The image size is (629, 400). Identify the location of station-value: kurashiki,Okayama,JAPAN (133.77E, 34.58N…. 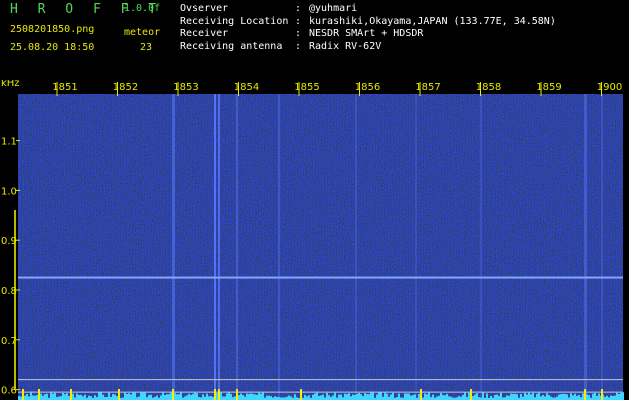
(432, 21).